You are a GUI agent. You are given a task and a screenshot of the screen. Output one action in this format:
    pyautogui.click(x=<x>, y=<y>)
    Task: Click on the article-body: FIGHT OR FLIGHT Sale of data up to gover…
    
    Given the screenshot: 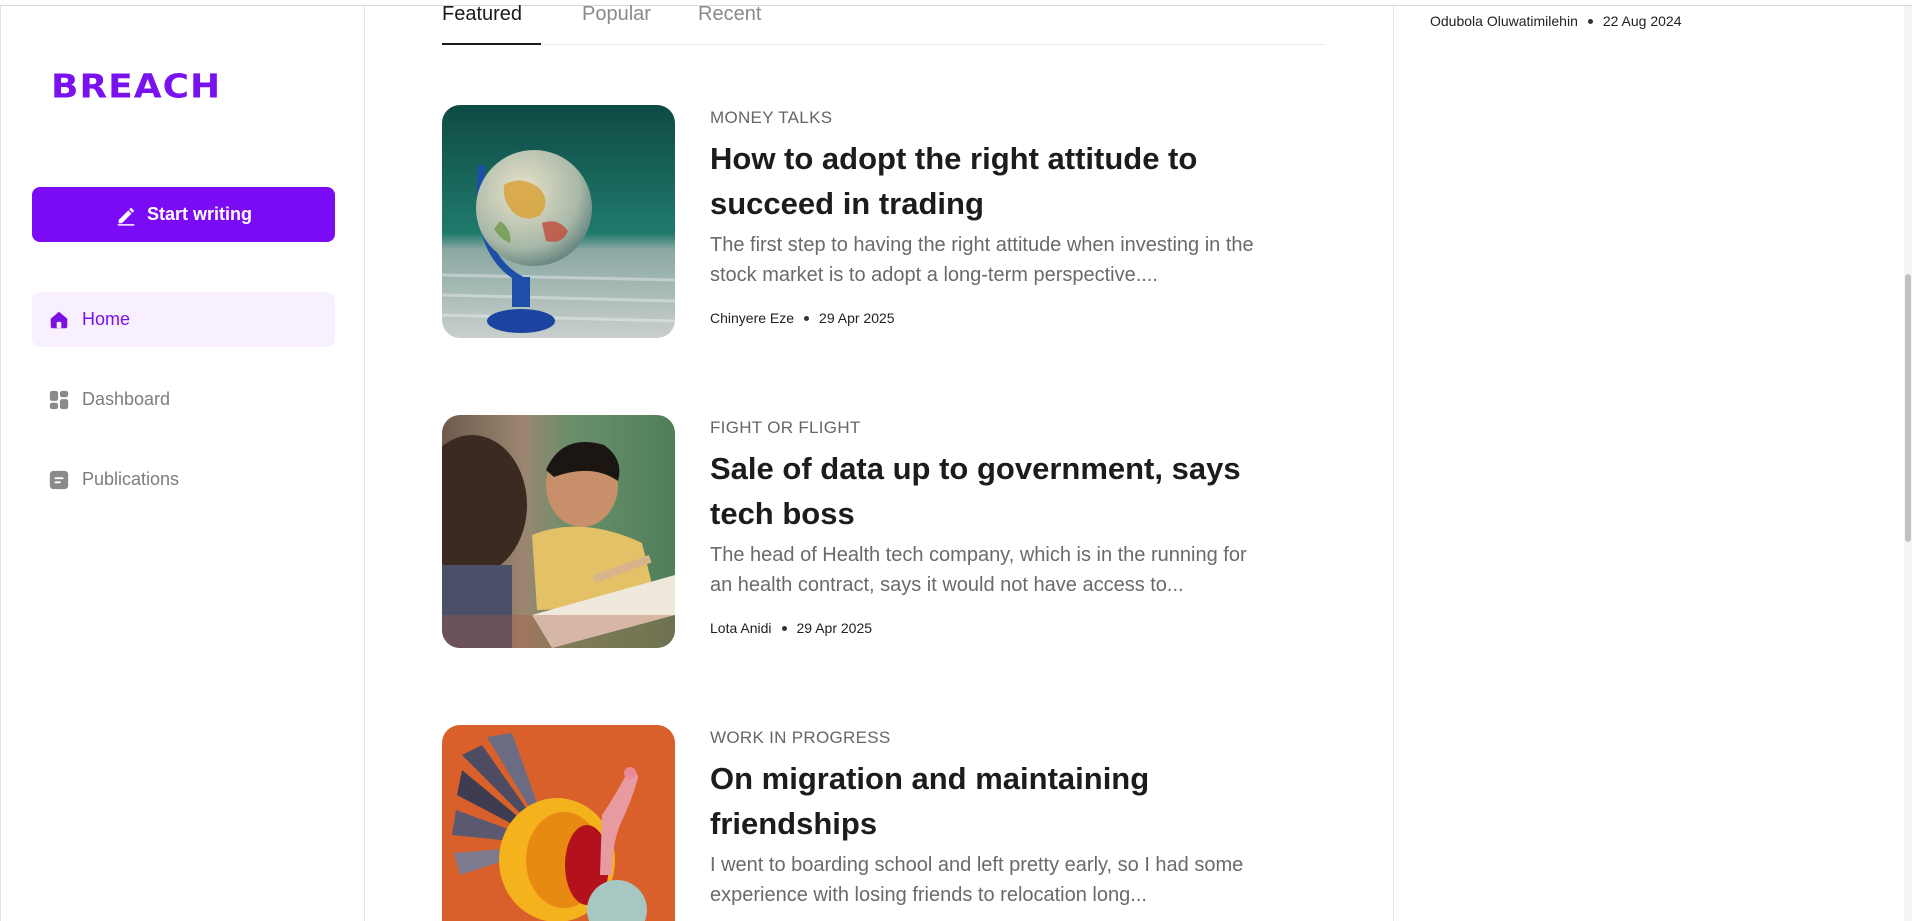 What is the action you would take?
    pyautogui.click(x=990, y=525)
    